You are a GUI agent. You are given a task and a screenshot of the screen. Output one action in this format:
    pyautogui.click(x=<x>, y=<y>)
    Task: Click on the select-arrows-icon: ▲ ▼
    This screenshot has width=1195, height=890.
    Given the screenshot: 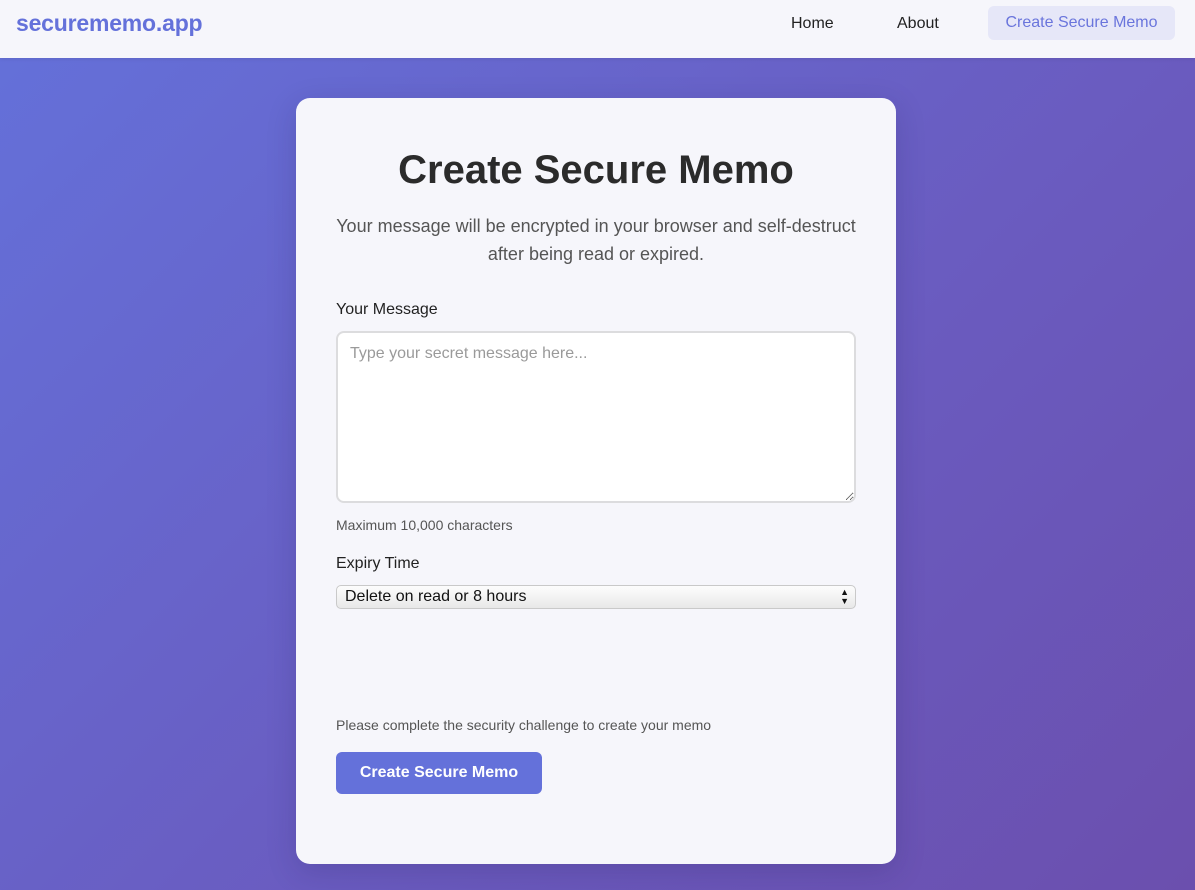 What is the action you would take?
    pyautogui.click(x=844, y=596)
    